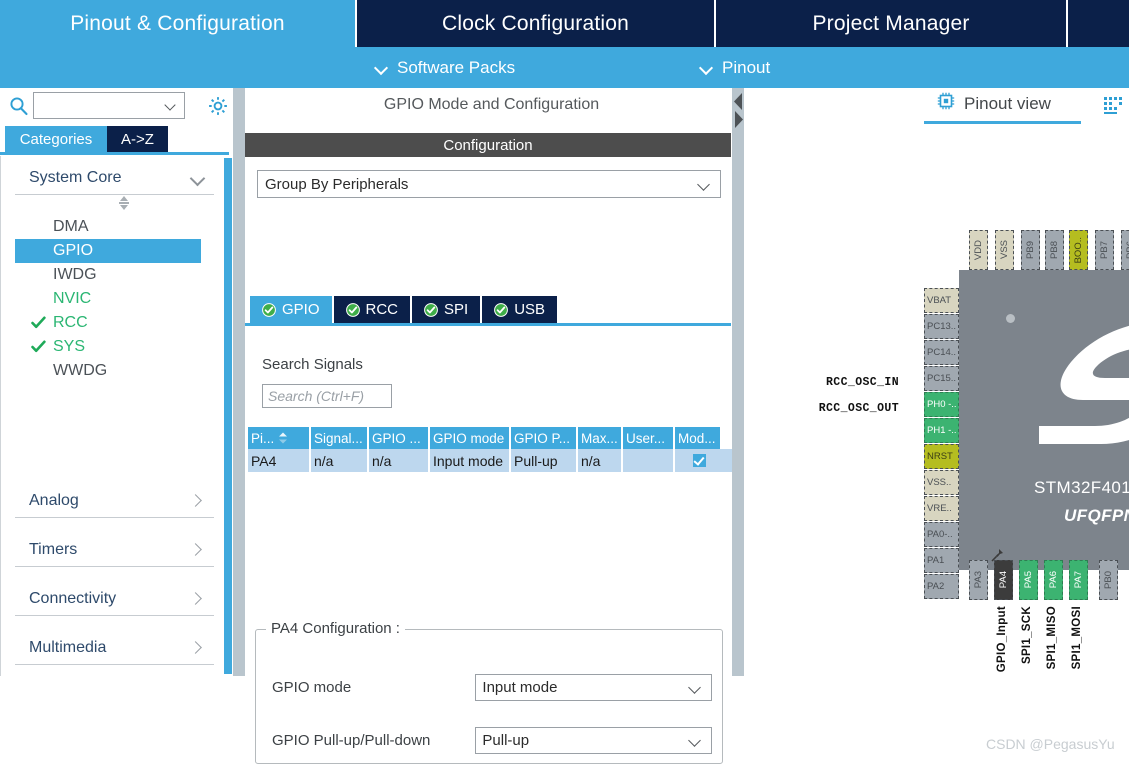 This screenshot has height=764, width=1129. What do you see at coordinates (114, 664) in the screenshot?
I see `divider` at bounding box center [114, 664].